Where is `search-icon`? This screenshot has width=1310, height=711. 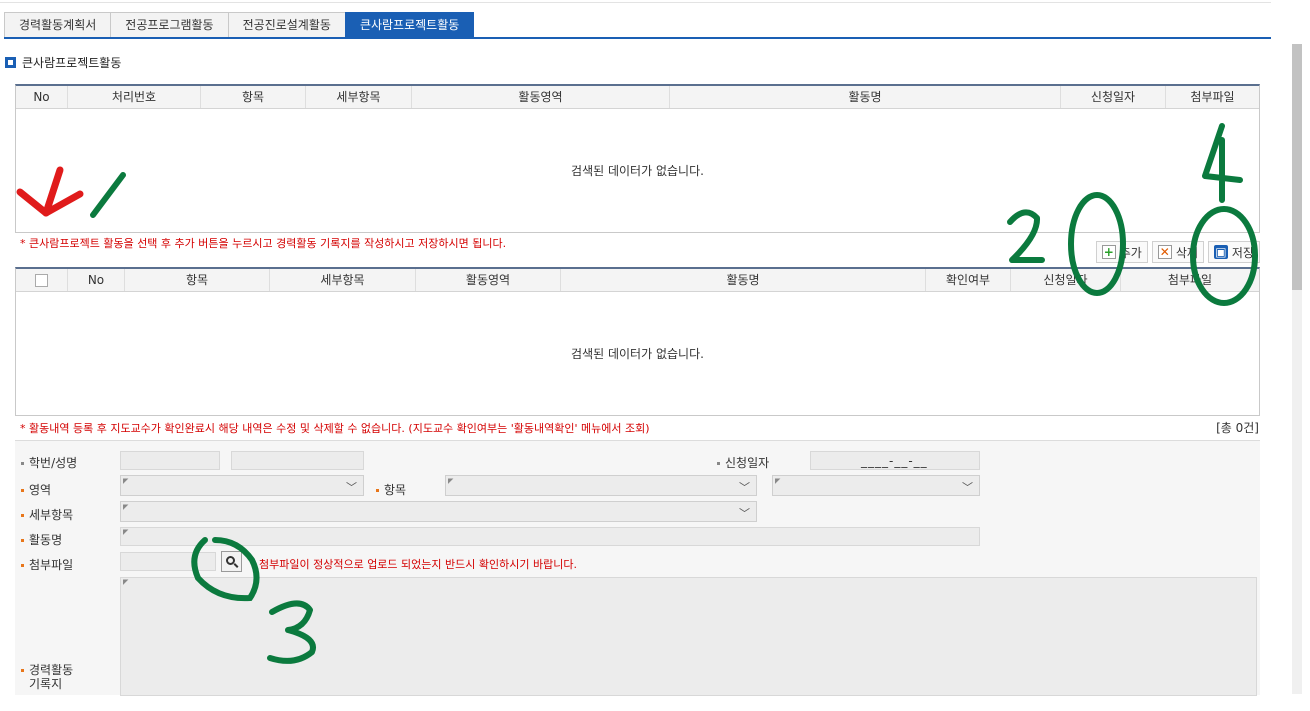
search-icon is located at coordinates (230, 560).